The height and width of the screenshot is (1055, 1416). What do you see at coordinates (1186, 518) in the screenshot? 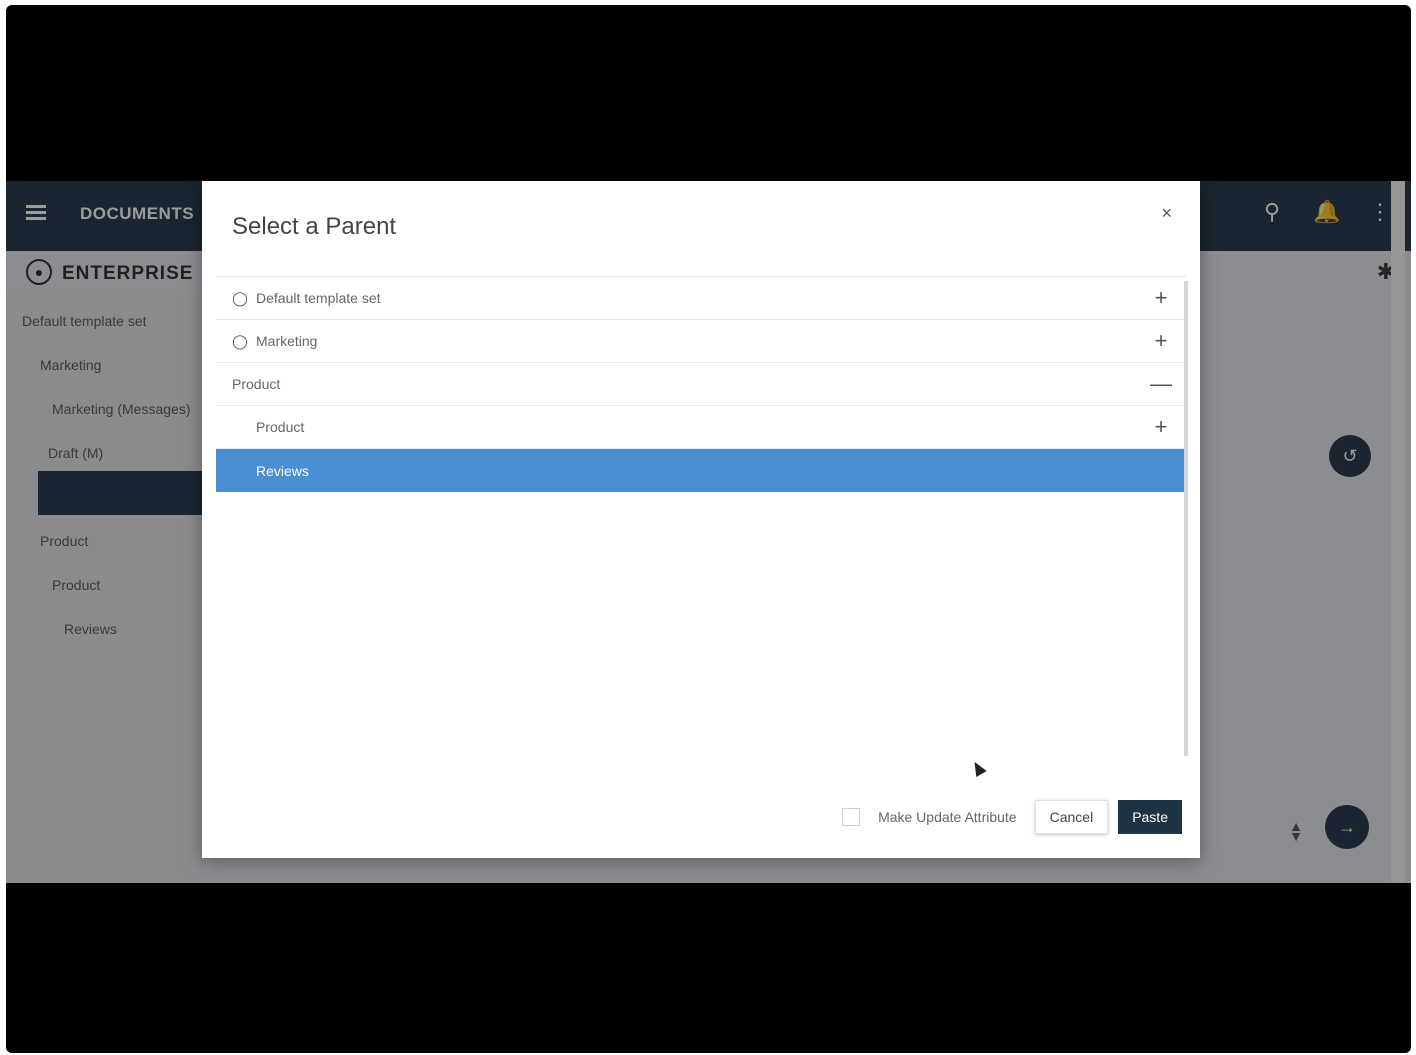
I see `dialog-scrollbar` at bounding box center [1186, 518].